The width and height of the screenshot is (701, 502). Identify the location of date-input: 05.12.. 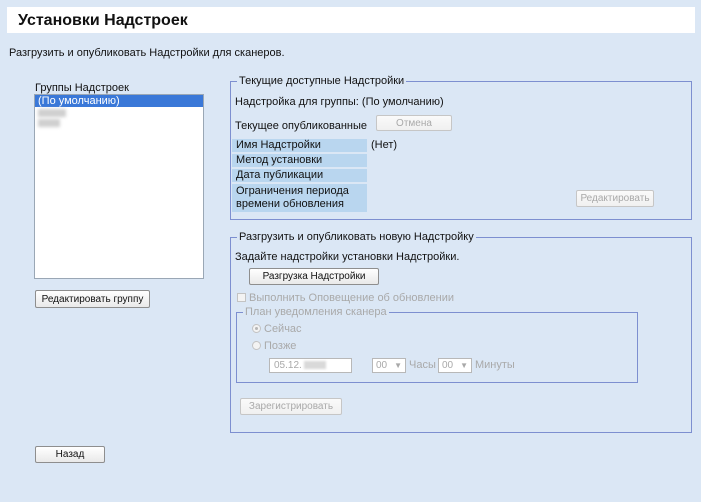
(310, 365).